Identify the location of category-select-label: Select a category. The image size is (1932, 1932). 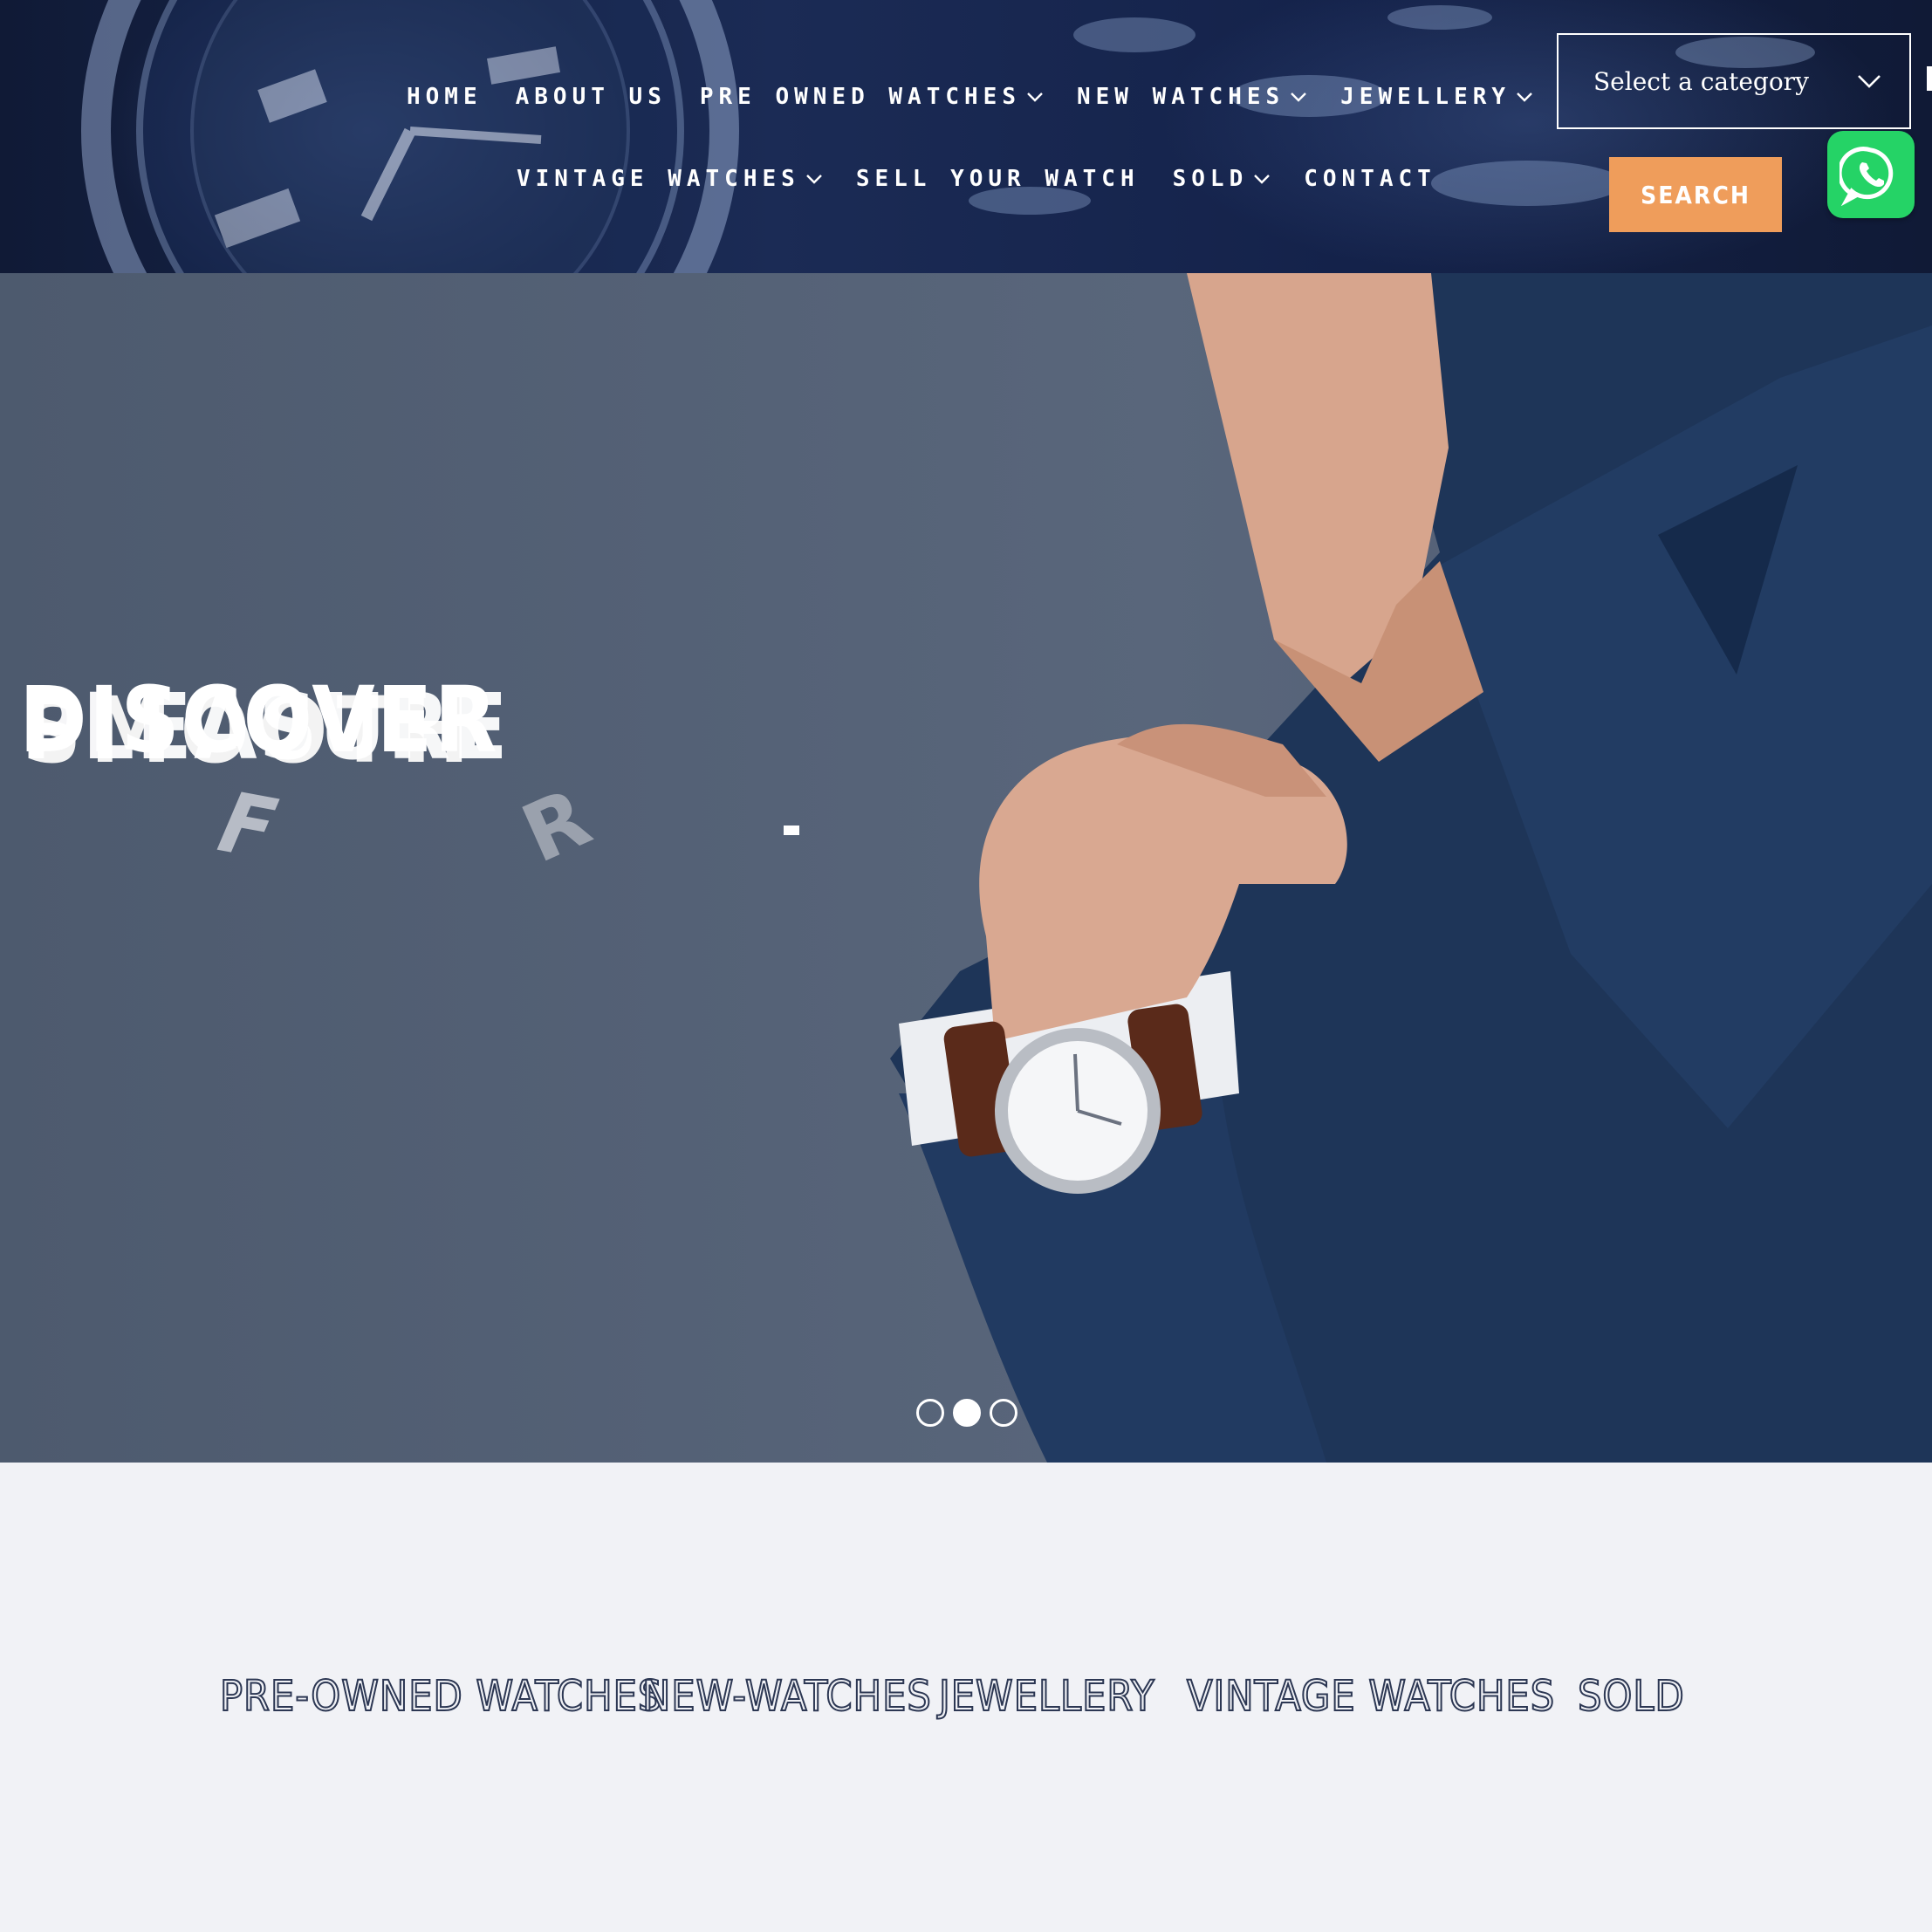
(1701, 81).